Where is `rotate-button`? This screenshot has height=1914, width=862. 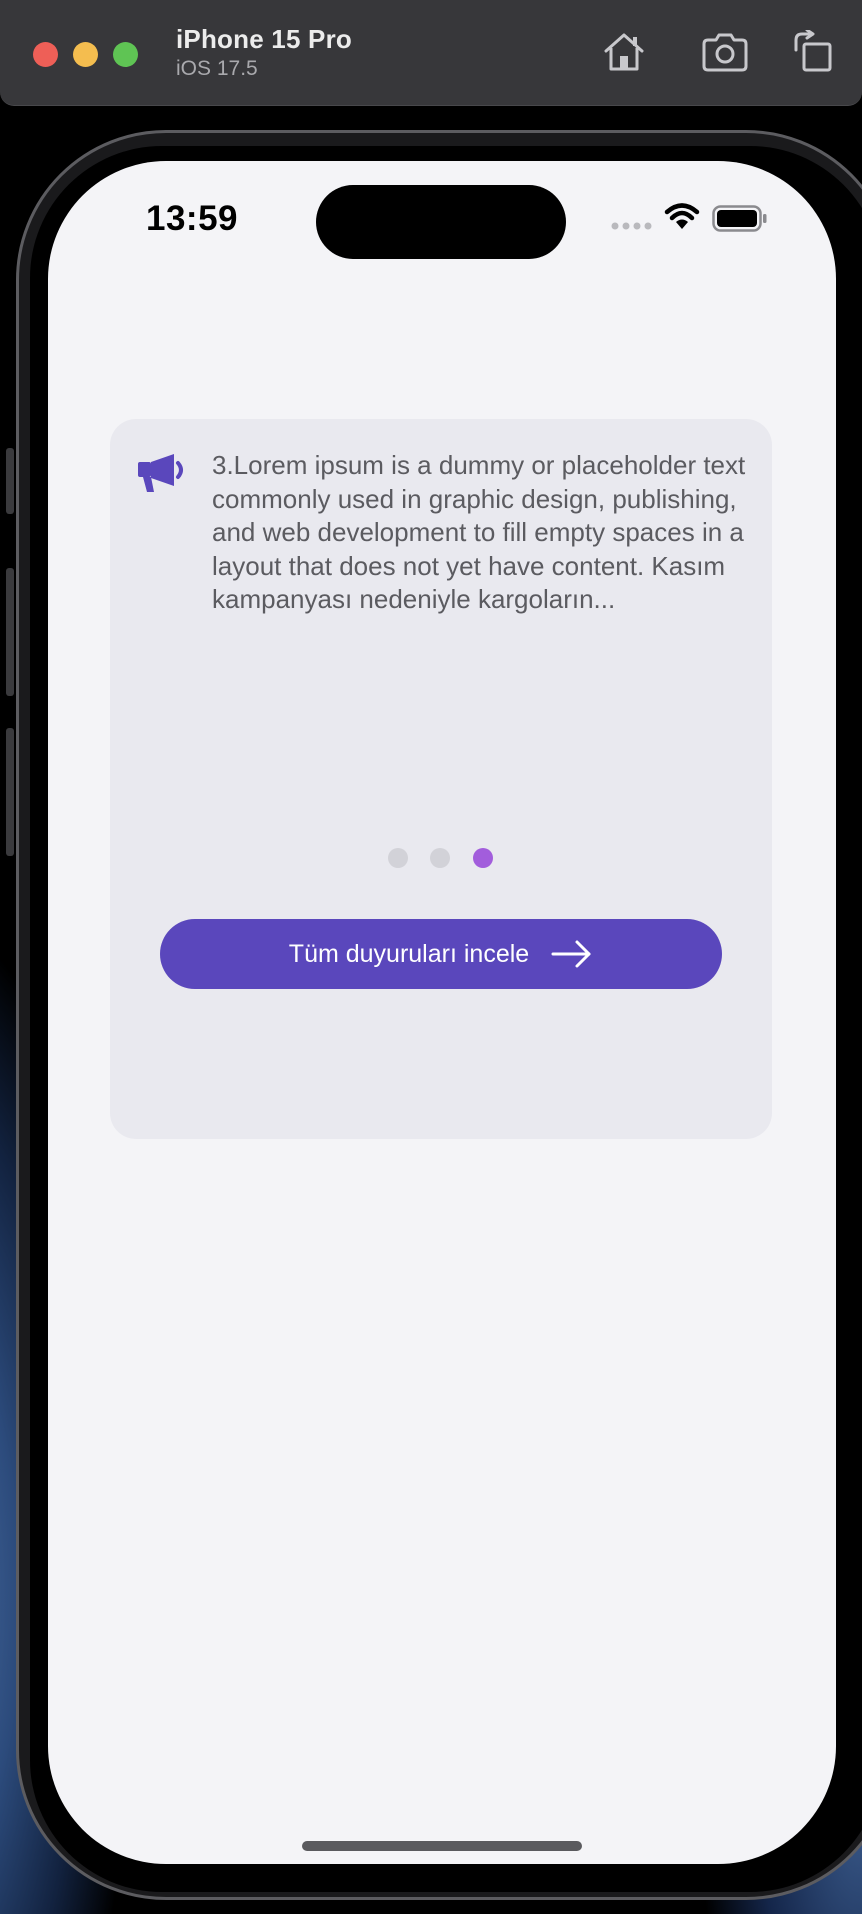
rotate-button is located at coordinates (814, 51).